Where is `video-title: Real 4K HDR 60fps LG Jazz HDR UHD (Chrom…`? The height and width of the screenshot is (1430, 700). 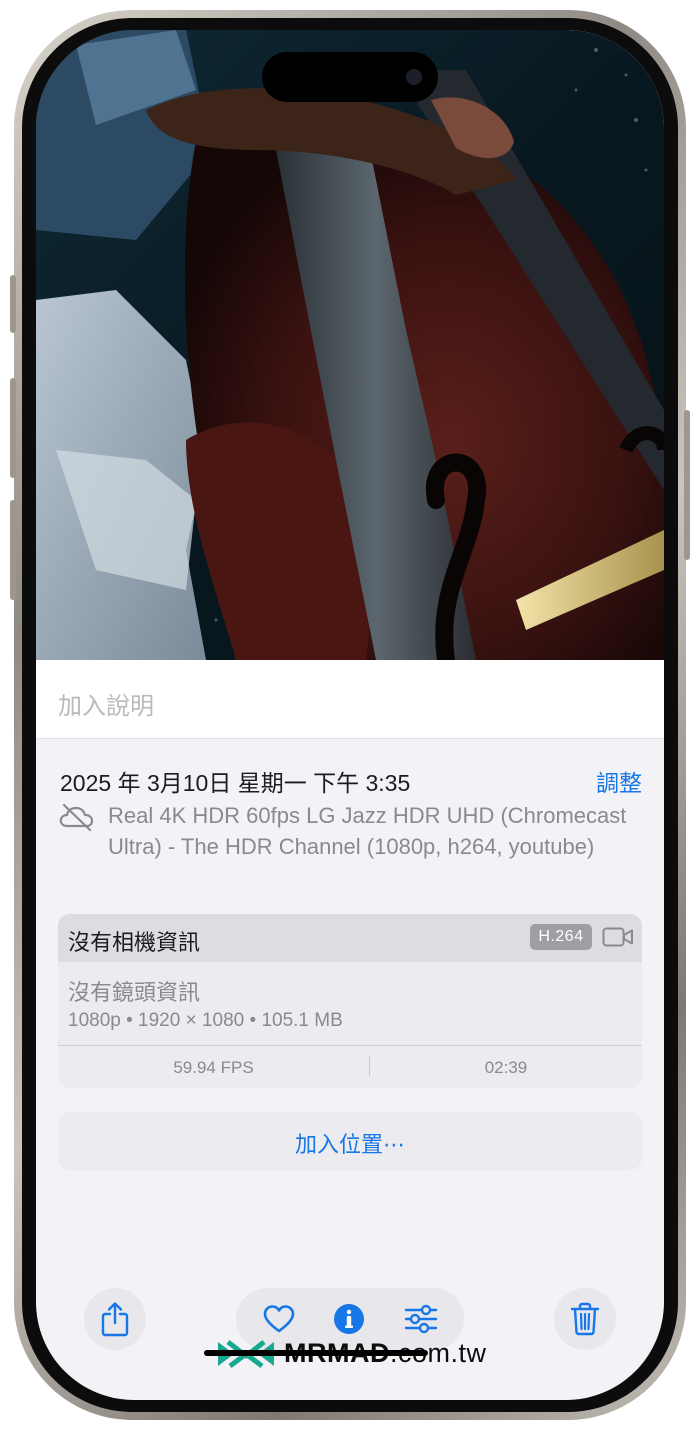
video-title: Real 4K HDR 60fps LG Jazz HDR UHD (Chrom… is located at coordinates (367, 831).